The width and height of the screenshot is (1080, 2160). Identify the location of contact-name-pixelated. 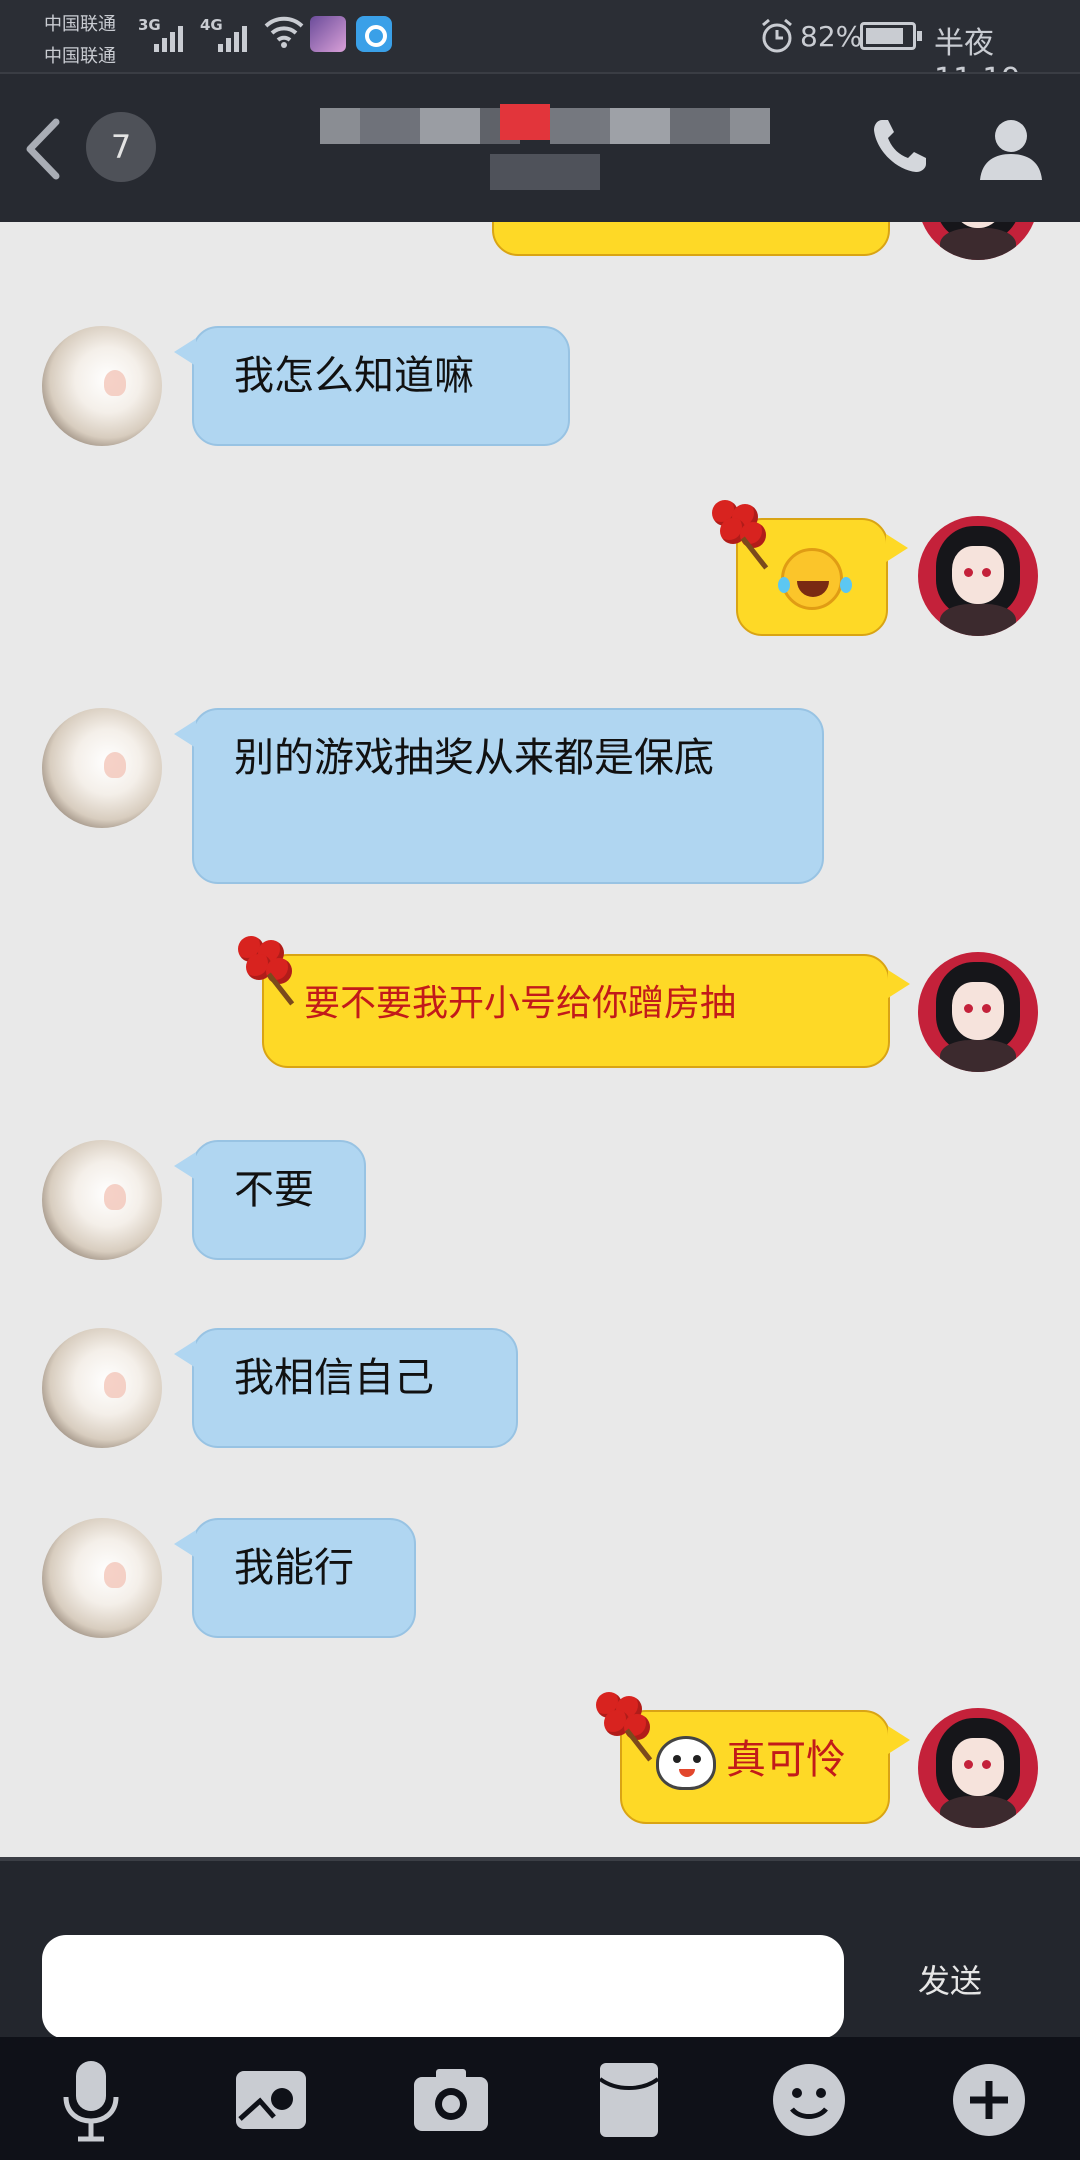
(550, 152).